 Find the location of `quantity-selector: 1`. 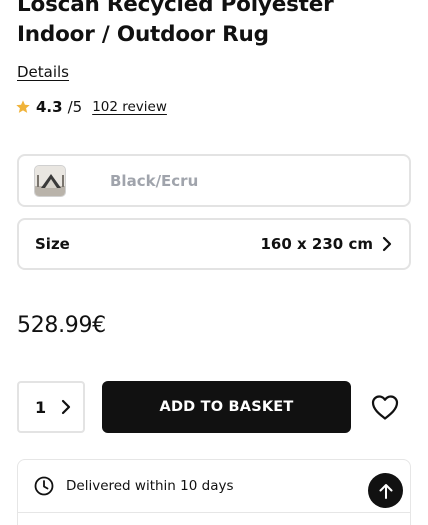

quantity-selector: 1 is located at coordinates (51, 407).